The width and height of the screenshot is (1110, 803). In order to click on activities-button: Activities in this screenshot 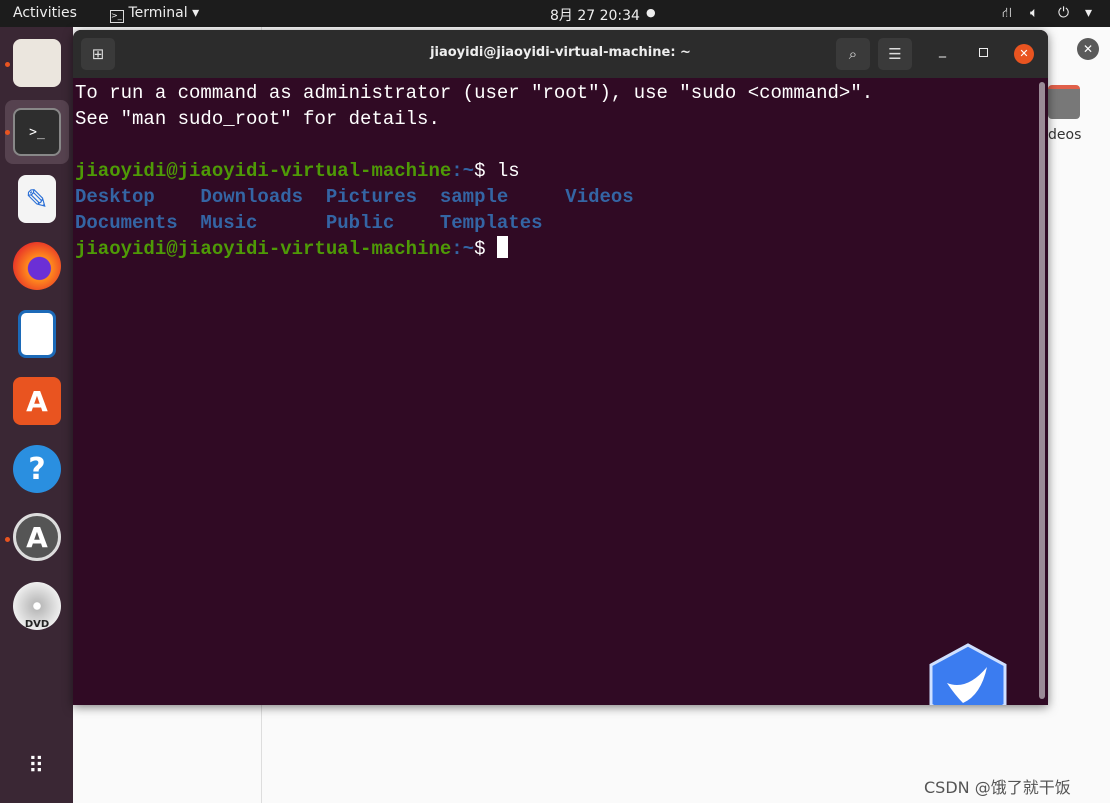, I will do `click(45, 13)`.